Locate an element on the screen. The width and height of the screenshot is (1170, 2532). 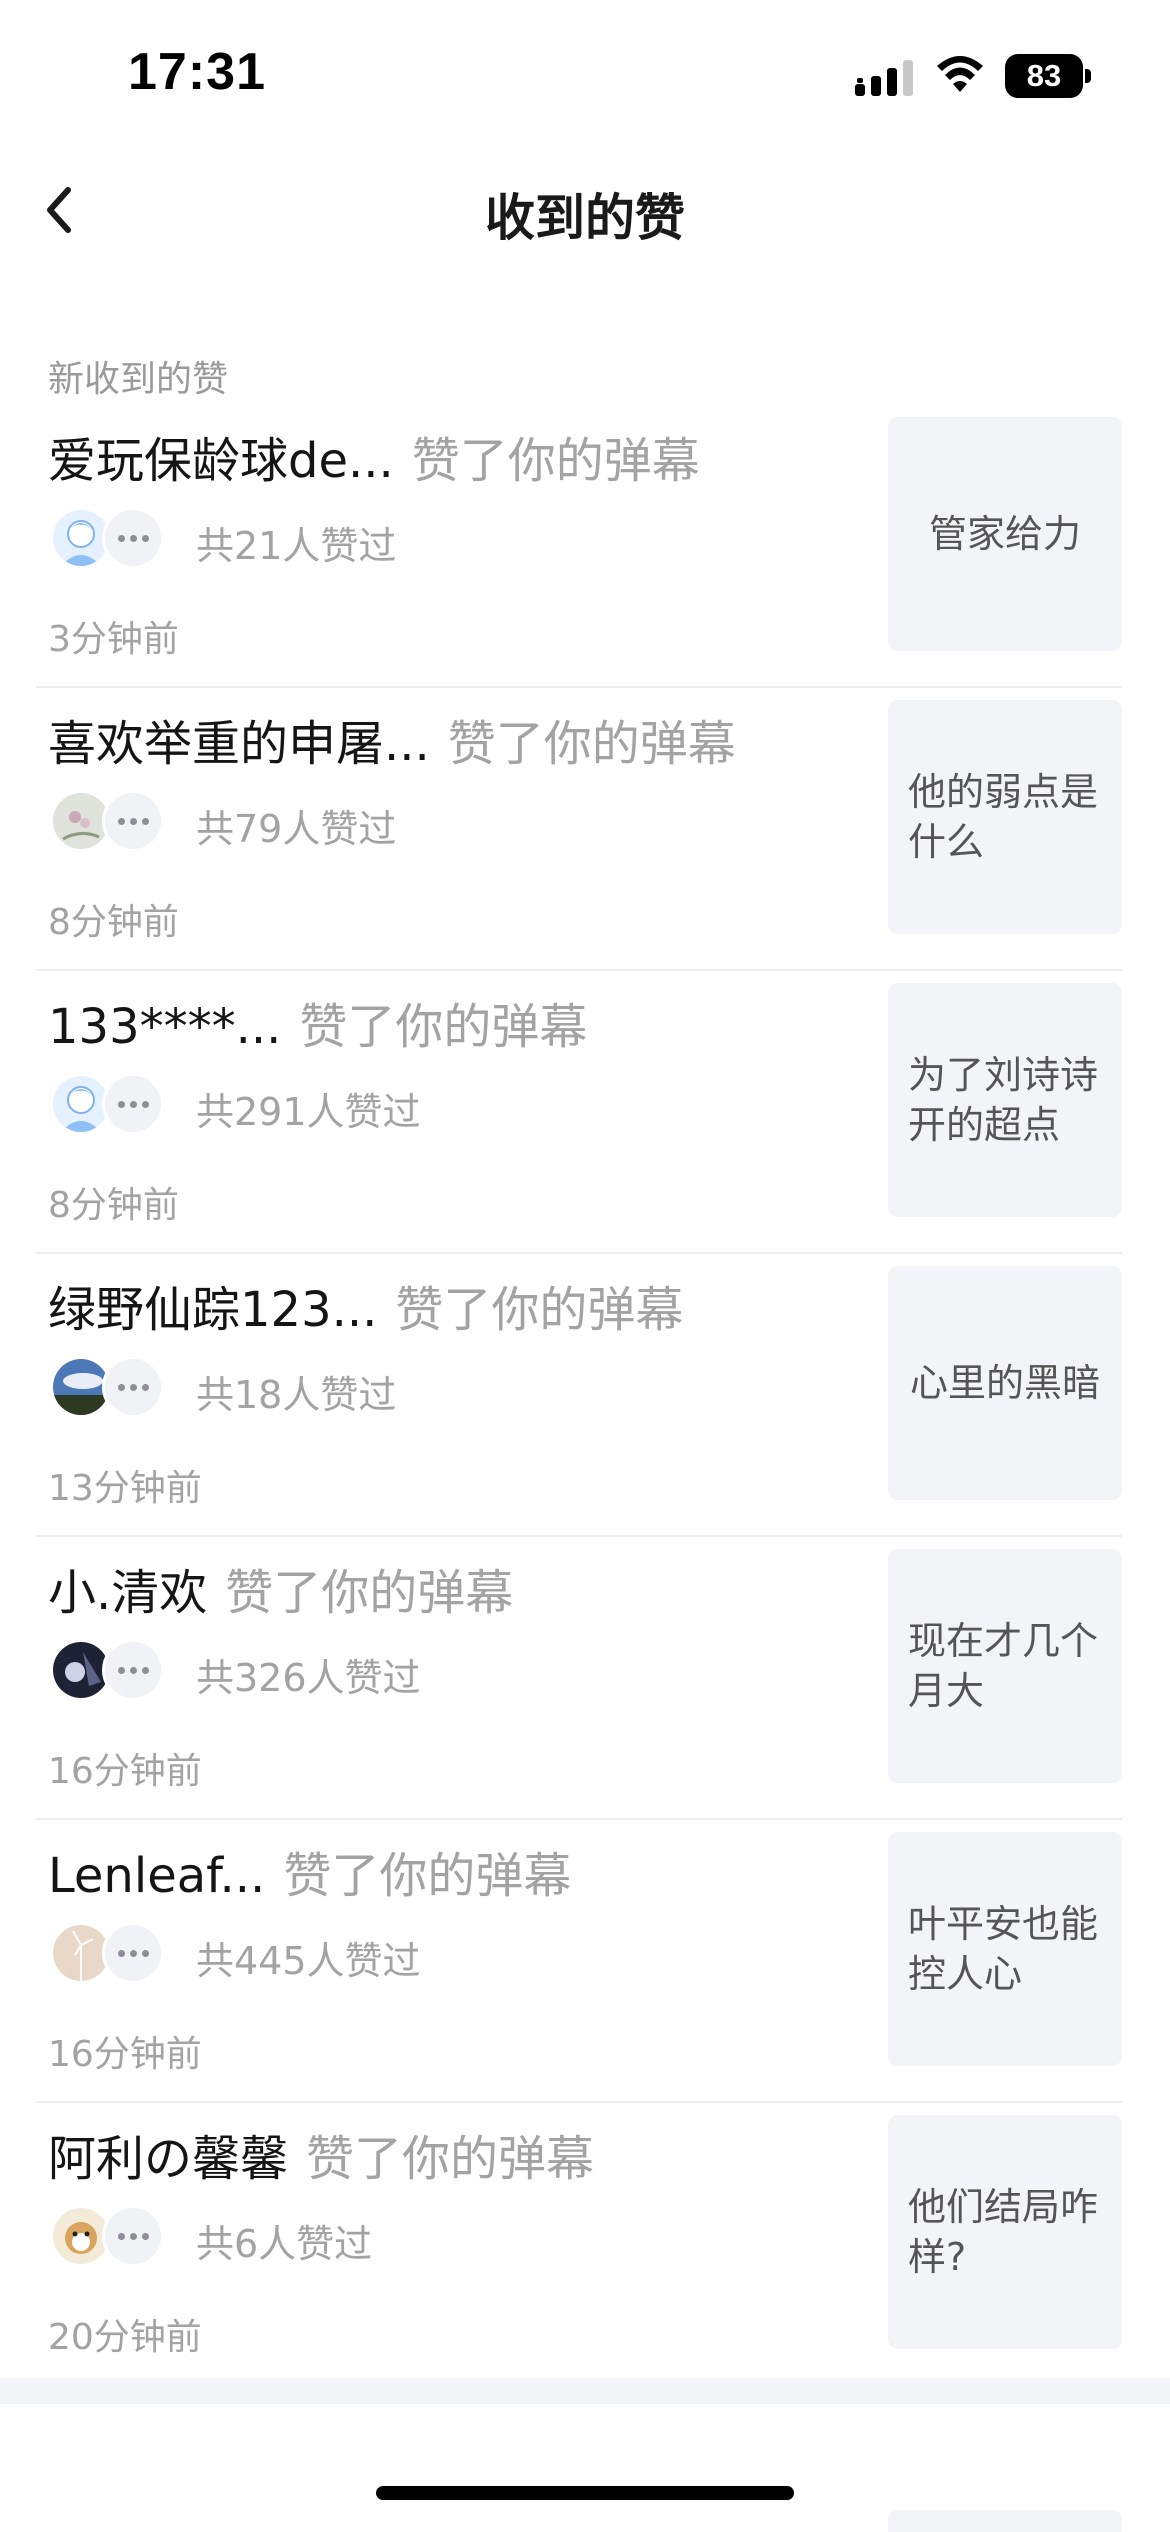
danmaku-quote: 管家给力 is located at coordinates (1005, 534).